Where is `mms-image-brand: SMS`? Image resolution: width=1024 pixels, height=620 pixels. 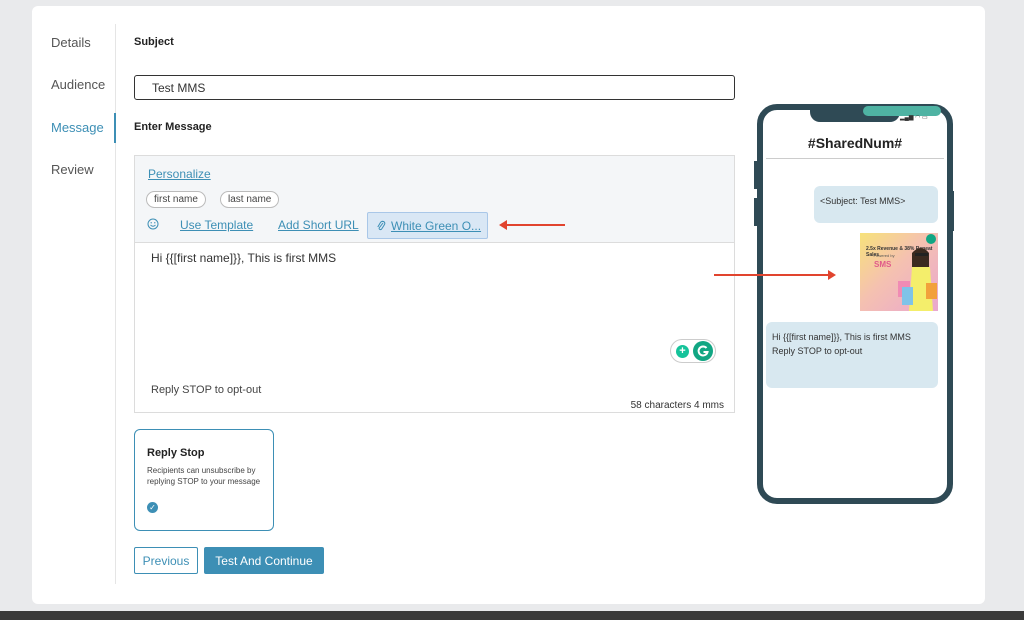
mms-image-brand: SMS is located at coordinates (883, 264).